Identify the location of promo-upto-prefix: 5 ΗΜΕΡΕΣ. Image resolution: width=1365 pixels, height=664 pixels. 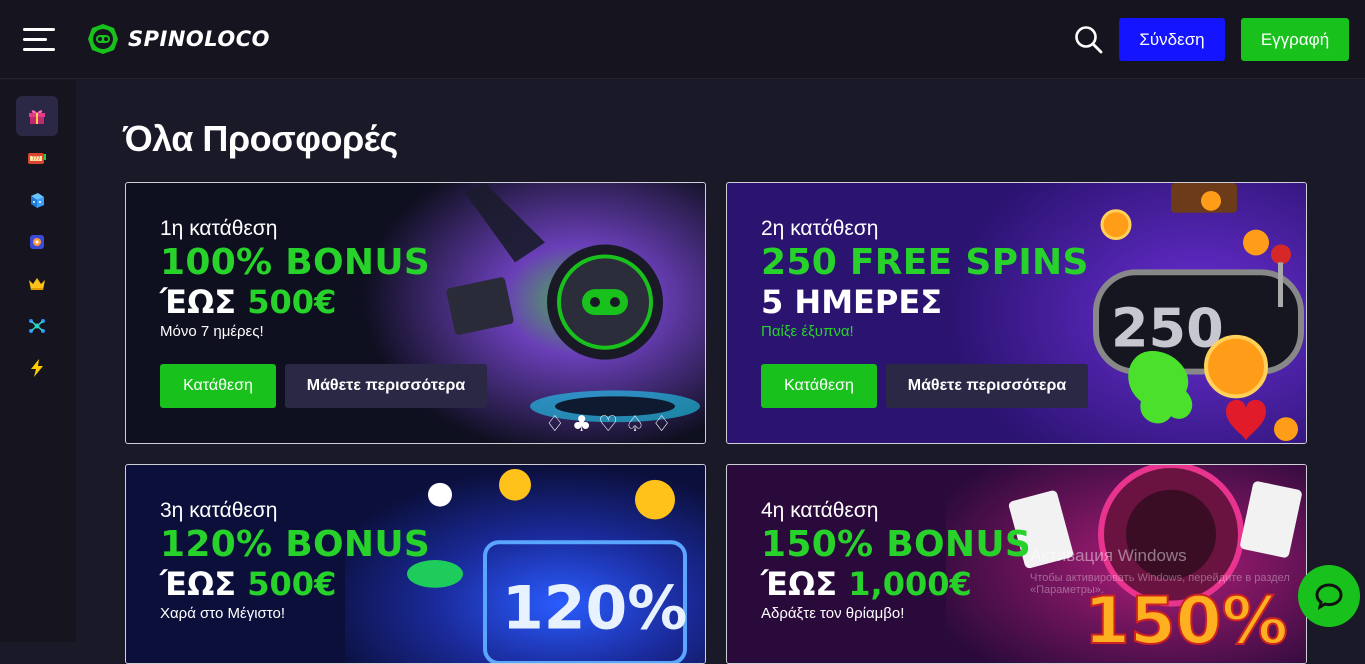
(852, 302).